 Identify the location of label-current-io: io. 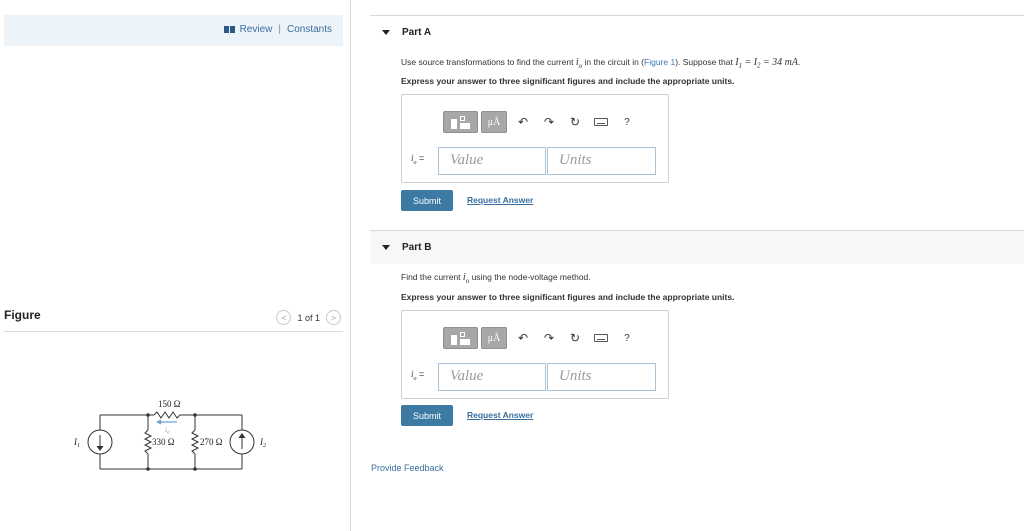
(167, 431).